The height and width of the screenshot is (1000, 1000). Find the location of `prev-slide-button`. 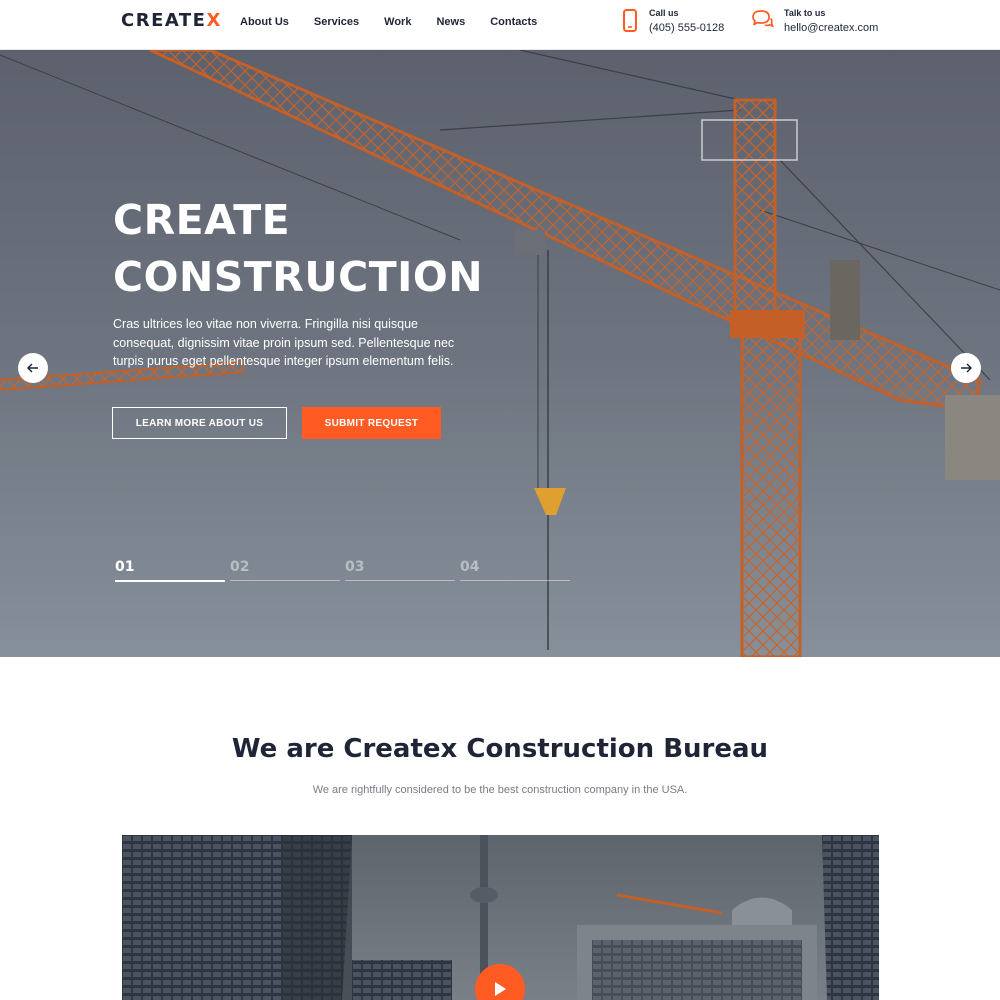

prev-slide-button is located at coordinates (33, 368).